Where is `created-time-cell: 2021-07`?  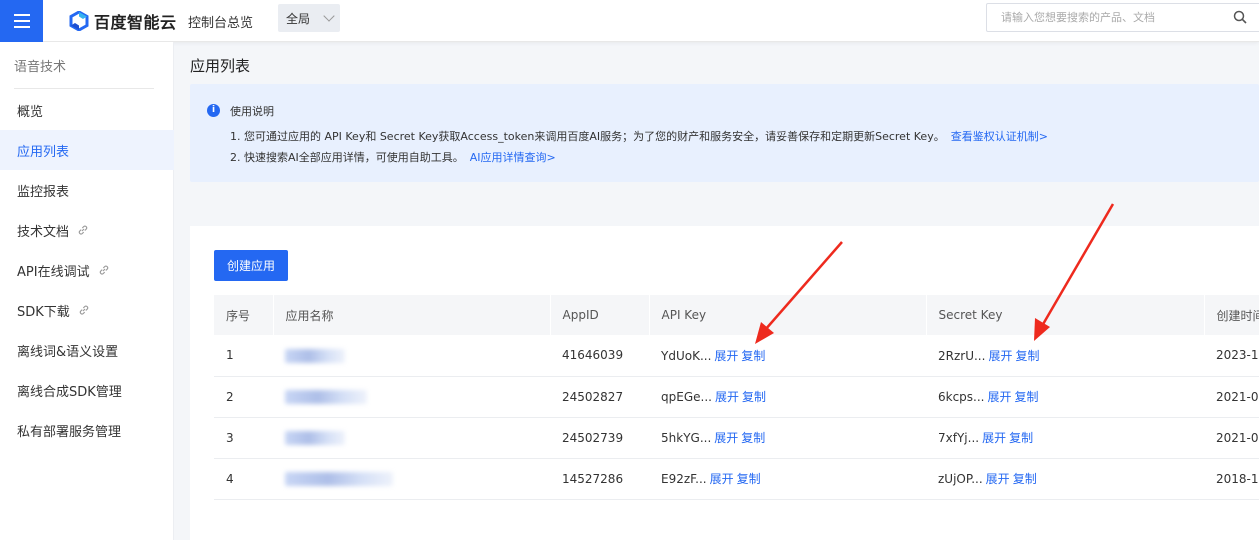 created-time-cell: 2021-07 is located at coordinates (1231, 397).